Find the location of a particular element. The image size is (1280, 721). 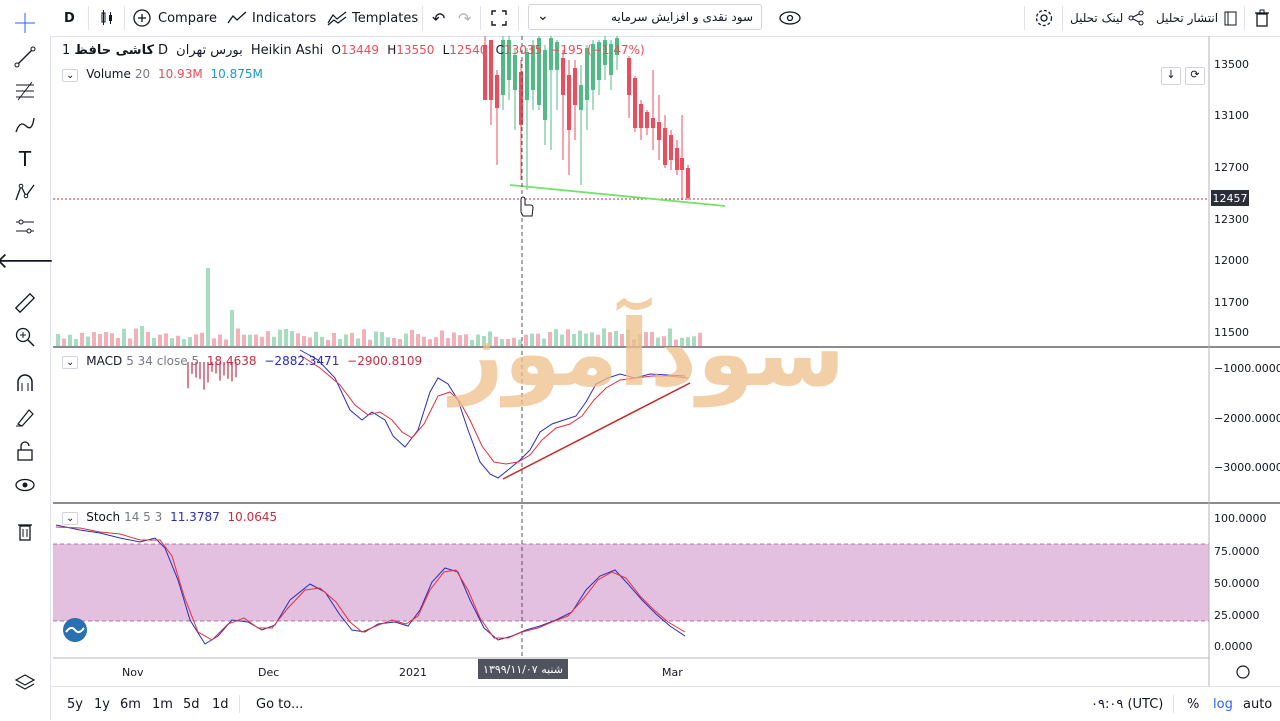

price-tick: 12000 is located at coordinates (1231, 260).